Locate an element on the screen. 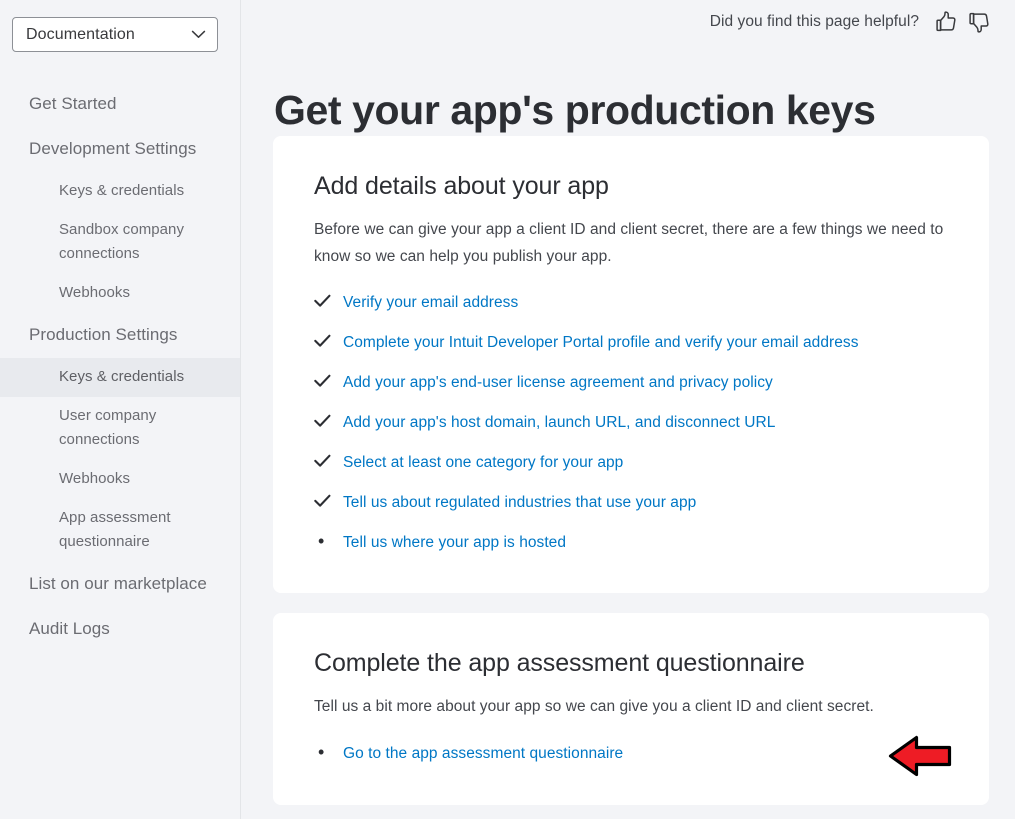  chevron-down-icon is located at coordinates (198, 34).